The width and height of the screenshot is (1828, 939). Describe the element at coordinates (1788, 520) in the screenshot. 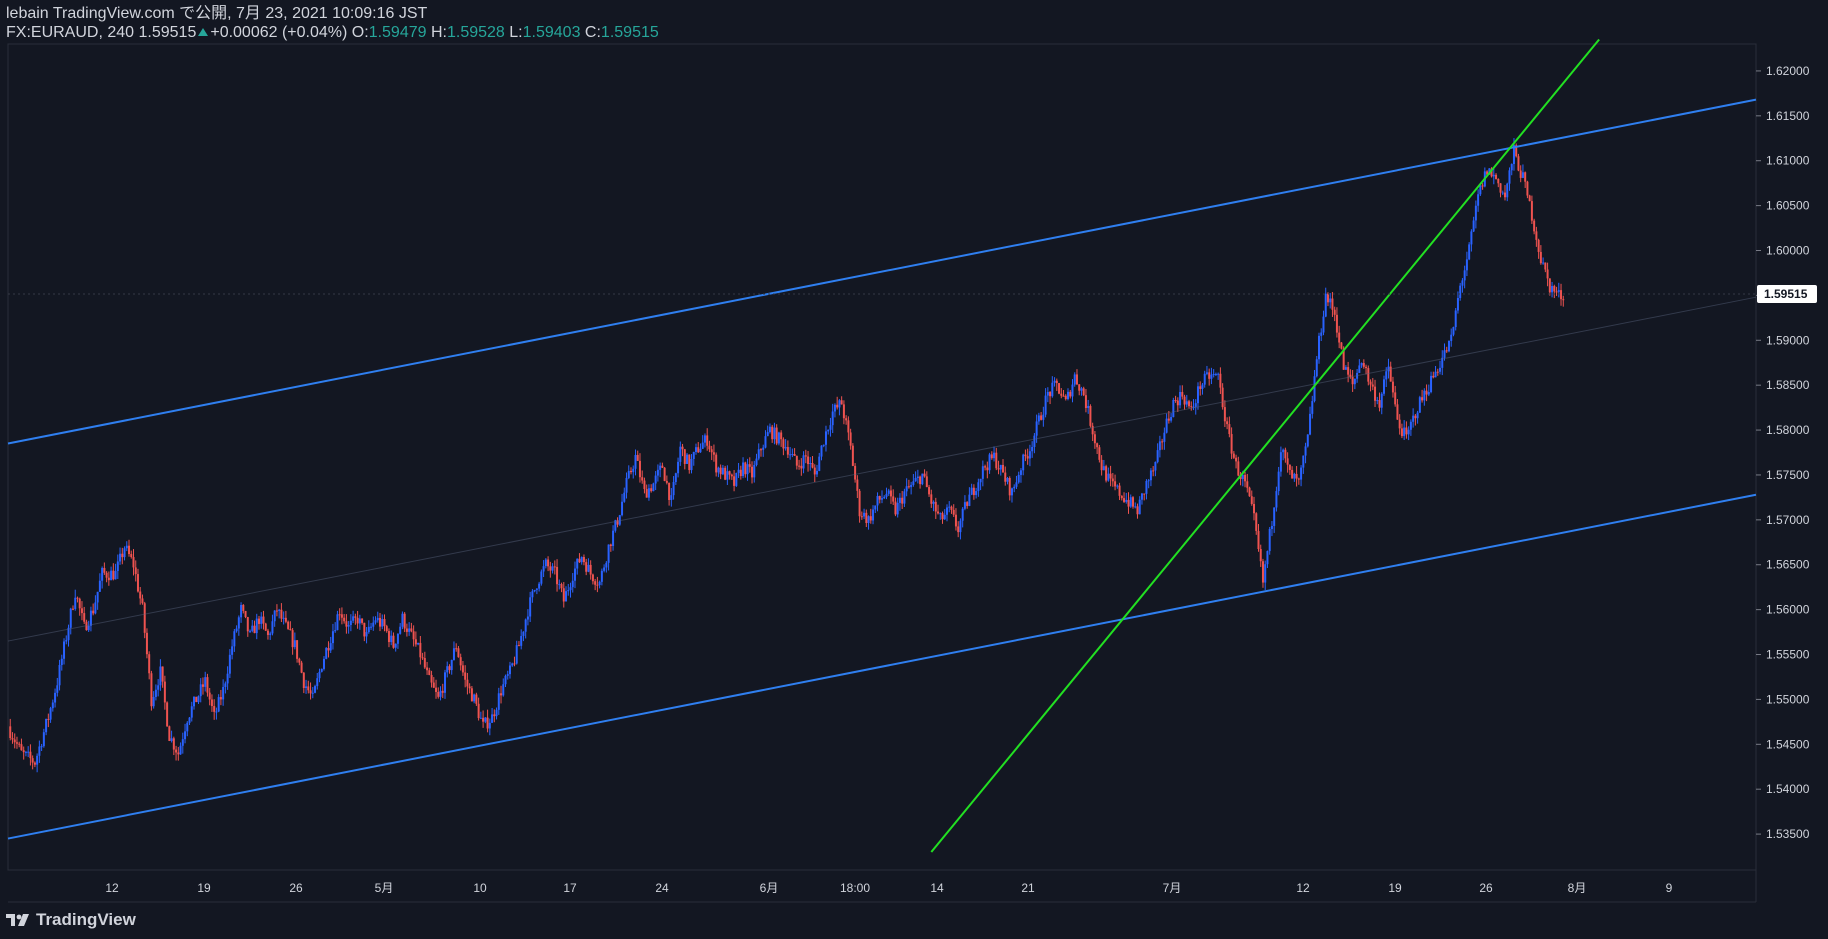

I see `y-tick-label: 1.57000` at that location.